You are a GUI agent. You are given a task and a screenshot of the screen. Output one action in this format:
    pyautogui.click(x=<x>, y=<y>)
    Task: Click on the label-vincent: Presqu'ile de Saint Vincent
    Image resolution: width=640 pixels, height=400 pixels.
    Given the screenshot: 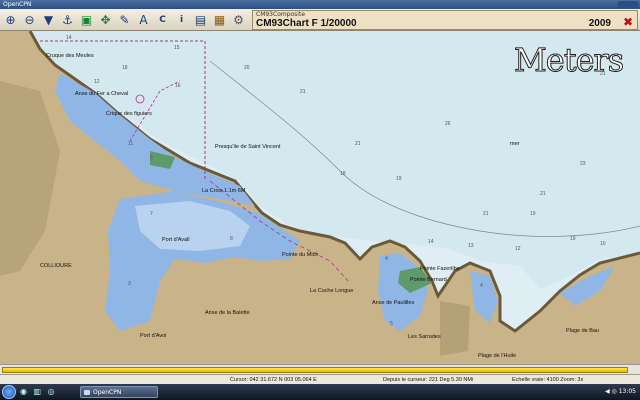 What is the action you would take?
    pyautogui.click(x=248, y=147)
    